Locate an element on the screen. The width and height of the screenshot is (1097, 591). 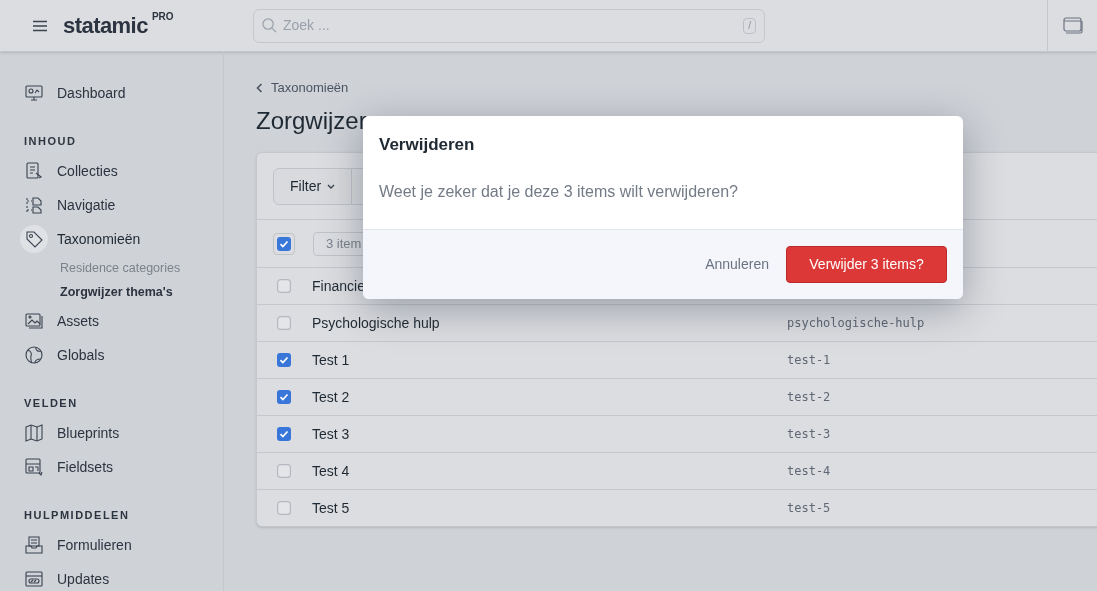
dialog-title: Verwijderen is located at coordinates (427, 145).